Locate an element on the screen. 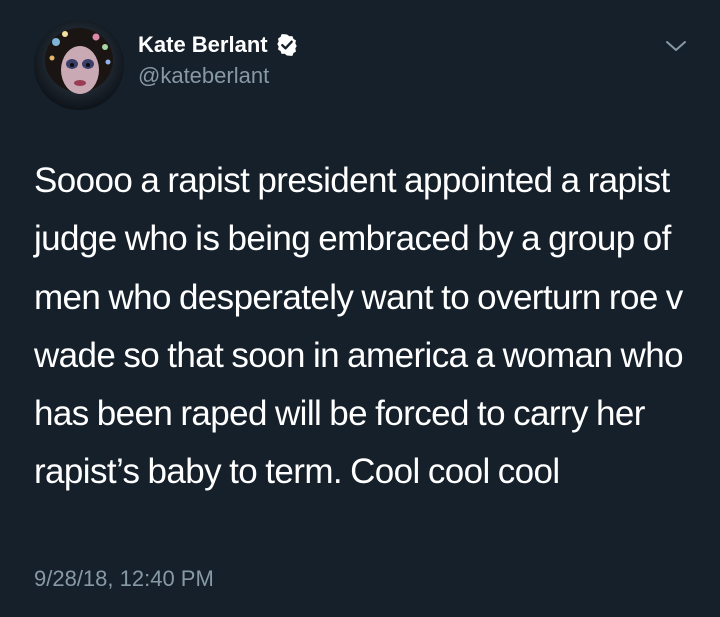  chevron-down-icon is located at coordinates (676, 46).